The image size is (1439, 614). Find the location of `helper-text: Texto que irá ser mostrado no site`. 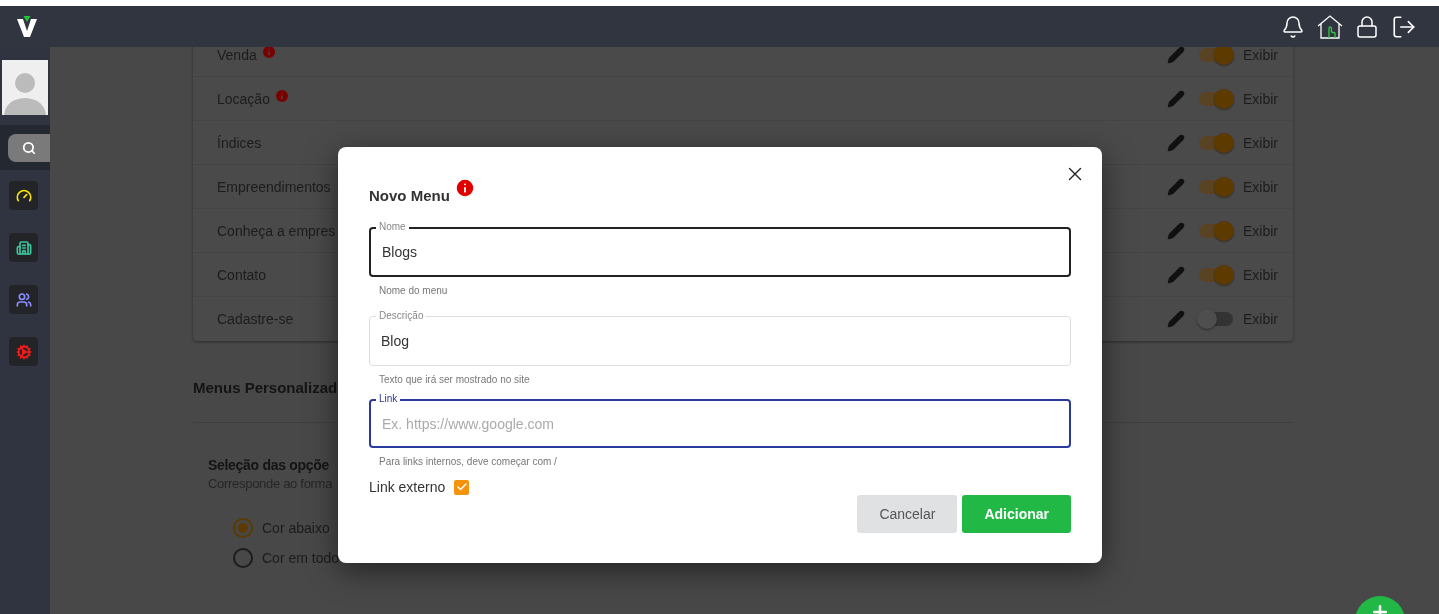

helper-text: Texto que irá ser mostrado no site is located at coordinates (454, 379).